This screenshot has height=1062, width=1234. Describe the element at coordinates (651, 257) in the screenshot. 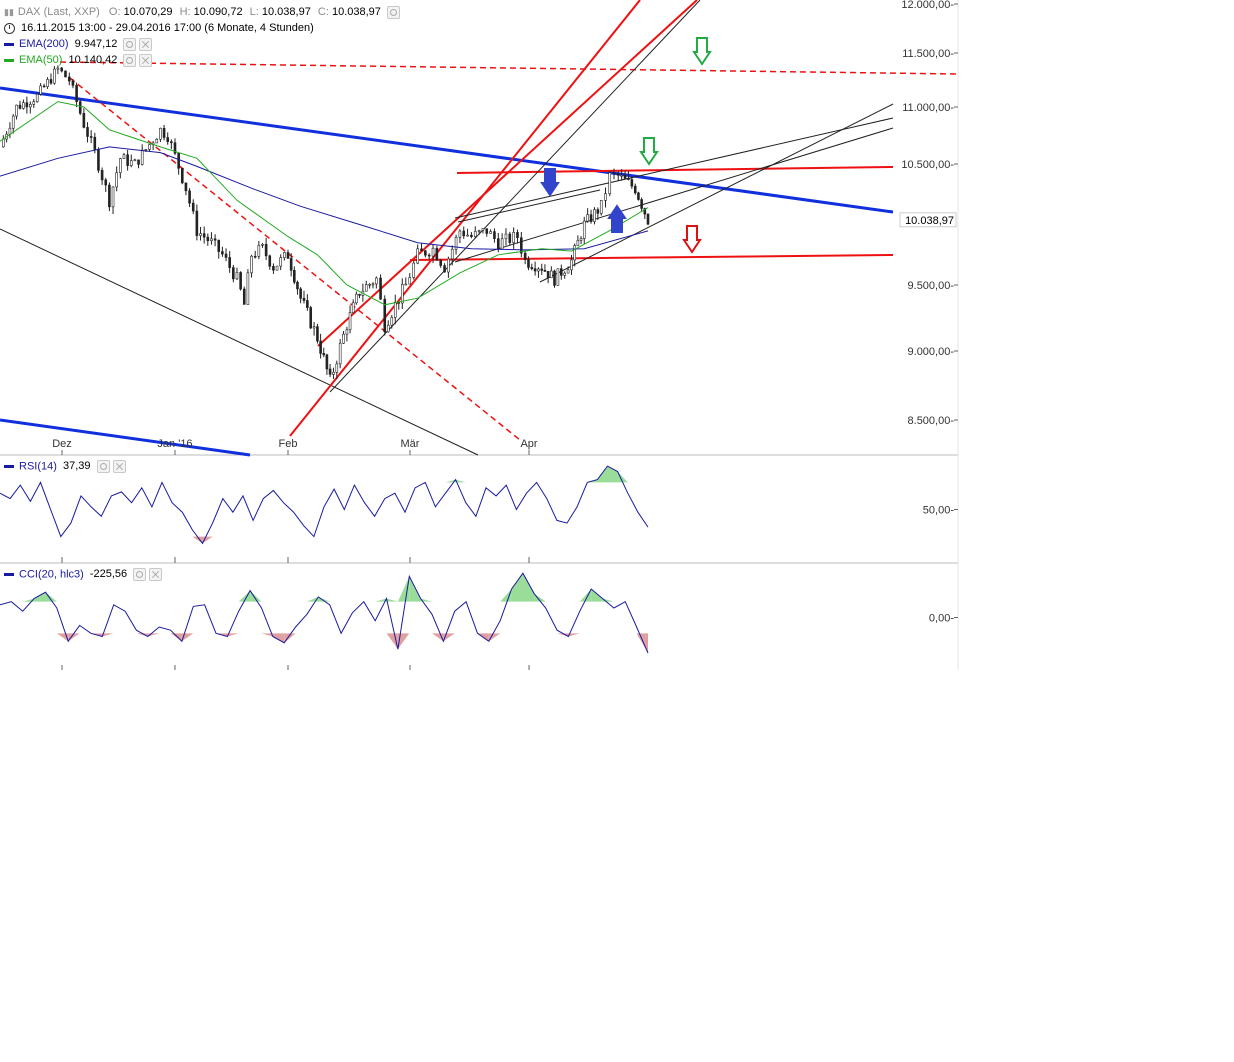

I see `red-horizontal-support` at that location.